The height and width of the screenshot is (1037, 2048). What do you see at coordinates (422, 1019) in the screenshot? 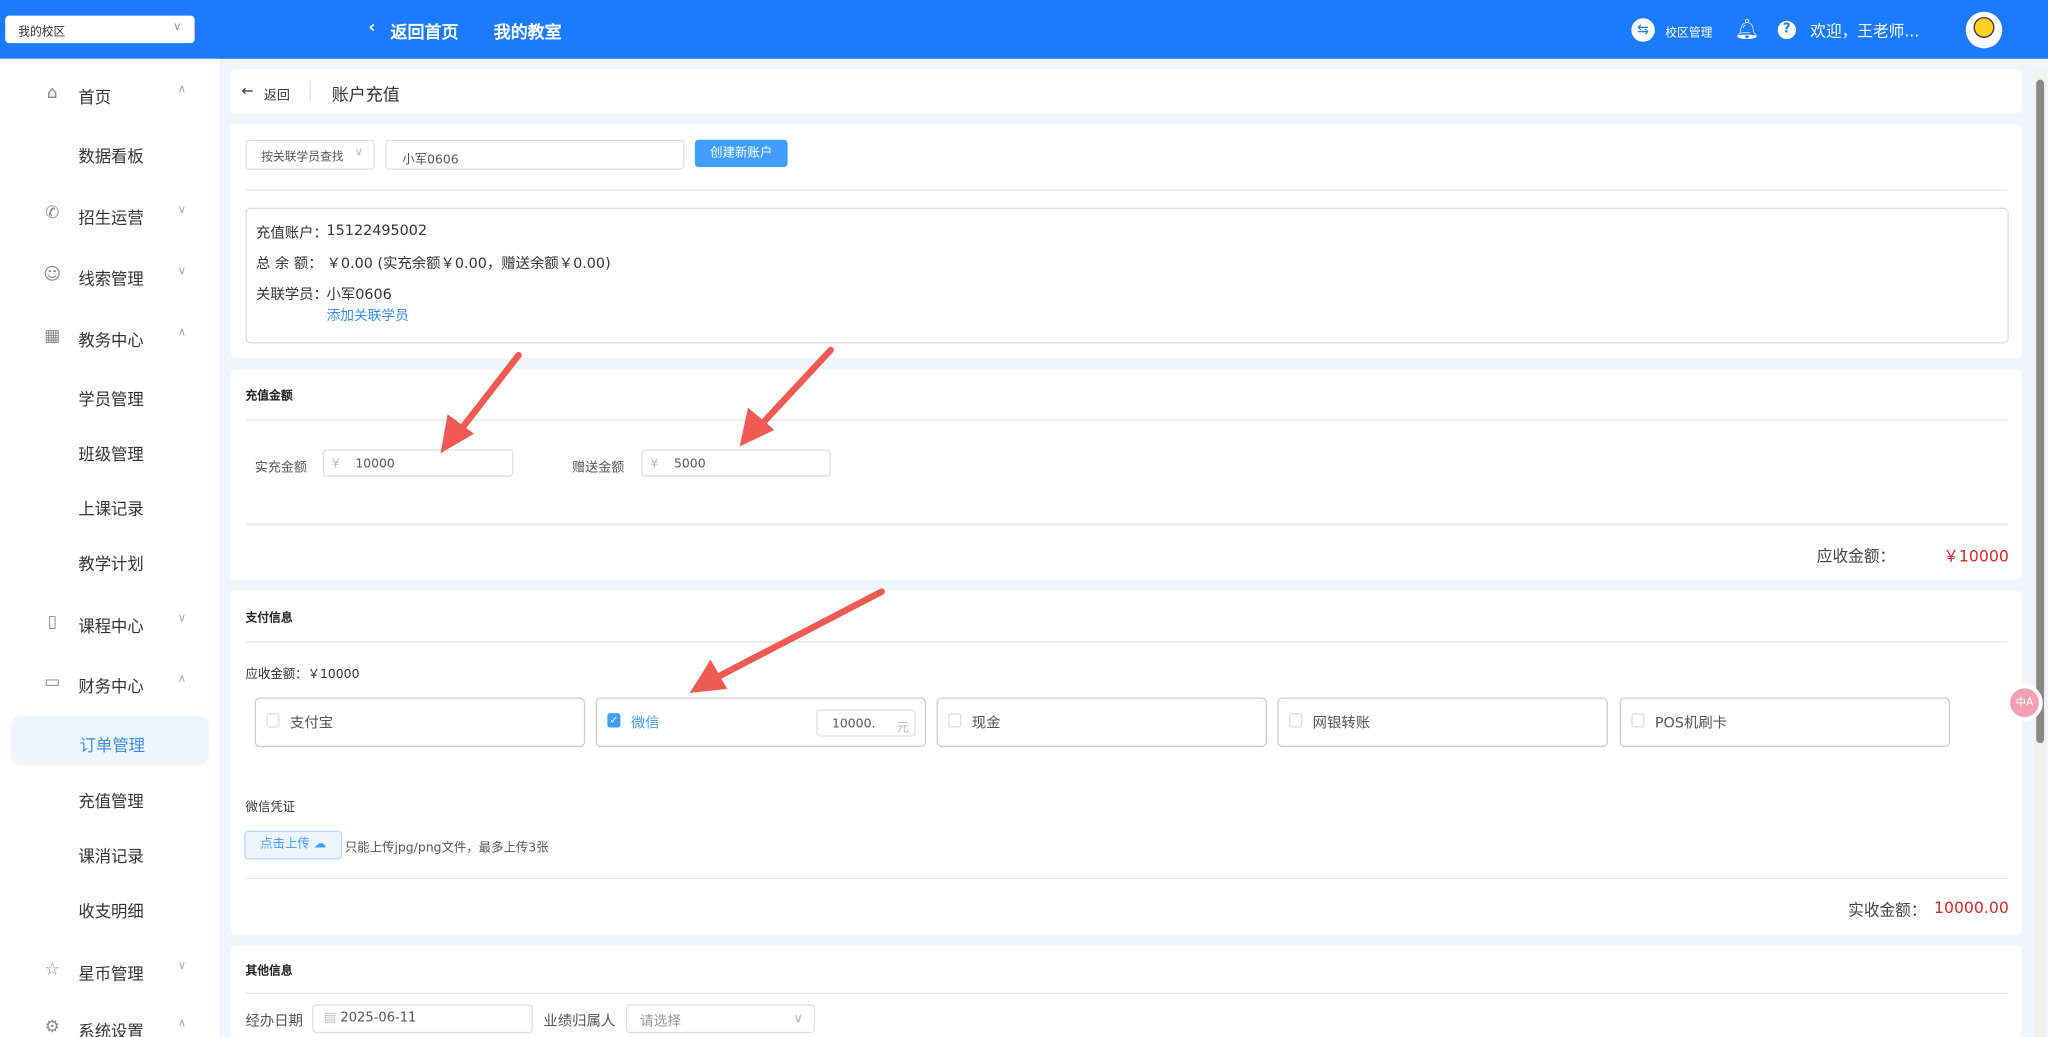
I see `date-input: ▤ 2025-06-11` at bounding box center [422, 1019].